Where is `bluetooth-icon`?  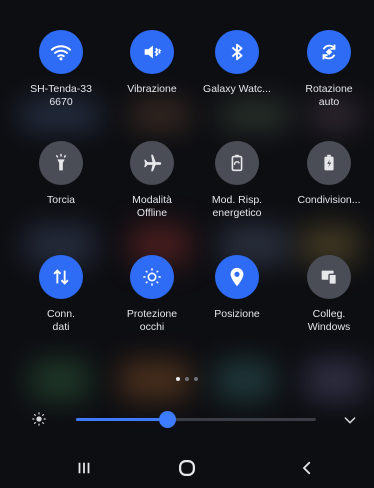 bluetooth-icon is located at coordinates (237, 52).